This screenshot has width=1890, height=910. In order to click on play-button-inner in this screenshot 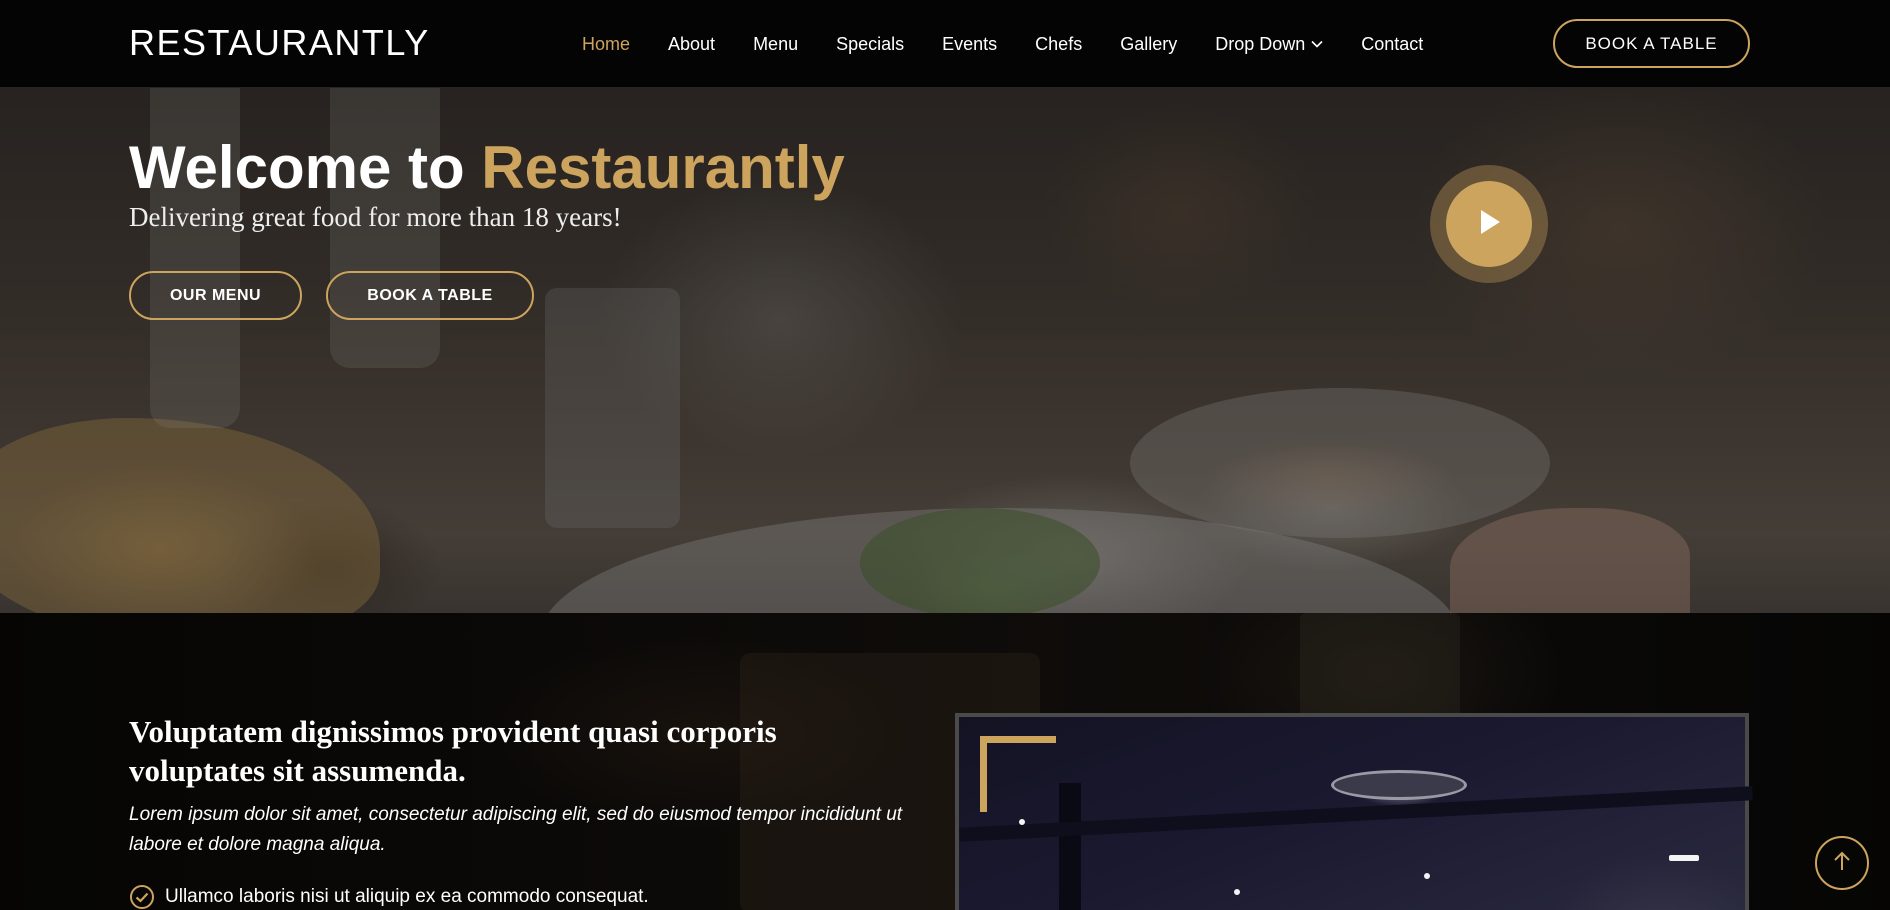, I will do `click(1489, 224)`.